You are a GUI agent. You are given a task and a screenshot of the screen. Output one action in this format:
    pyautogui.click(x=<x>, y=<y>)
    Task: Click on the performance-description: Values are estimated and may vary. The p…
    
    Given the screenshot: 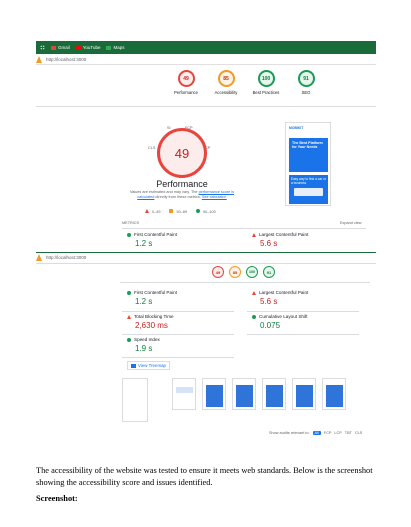 What is the action you would take?
    pyautogui.click(x=182, y=195)
    